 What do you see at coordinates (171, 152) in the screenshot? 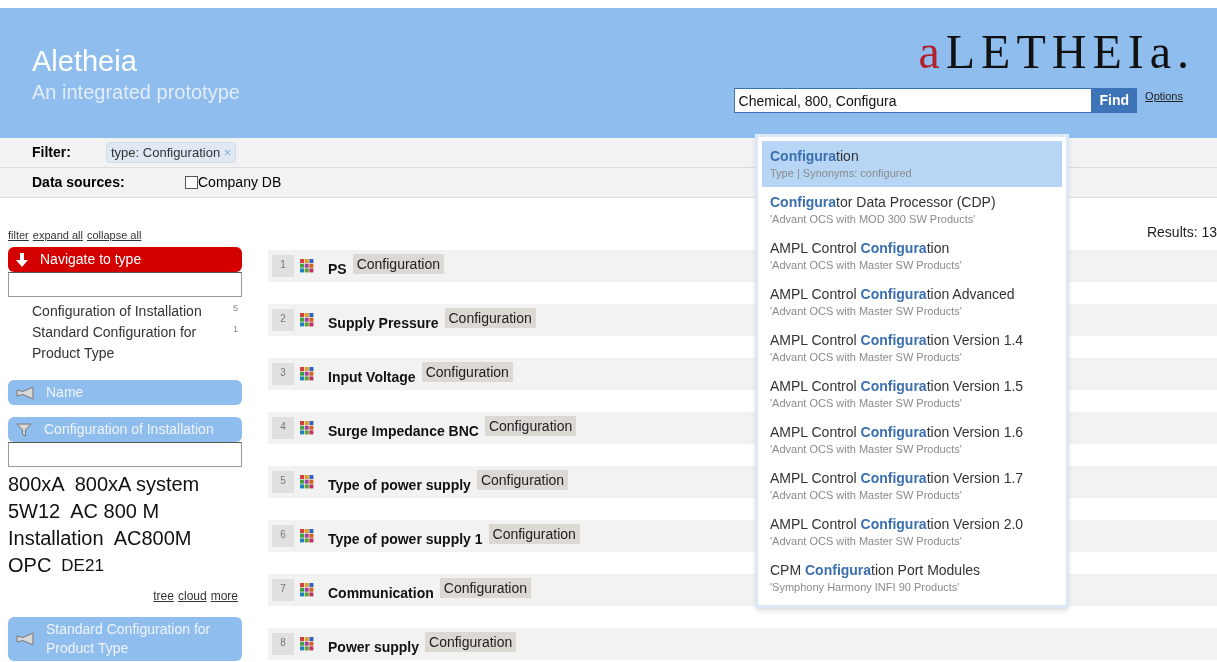
I see `filter-chip: type: Configuration ×` at bounding box center [171, 152].